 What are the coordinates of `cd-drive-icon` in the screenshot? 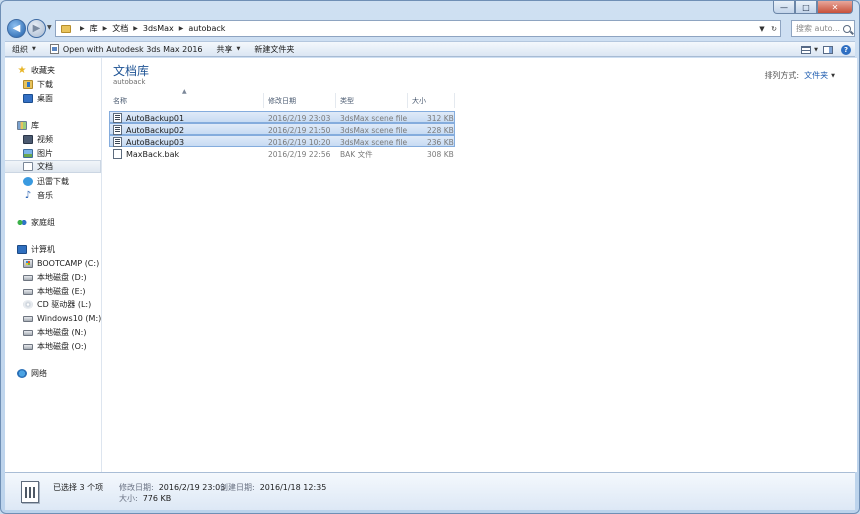 It's located at (28, 304).